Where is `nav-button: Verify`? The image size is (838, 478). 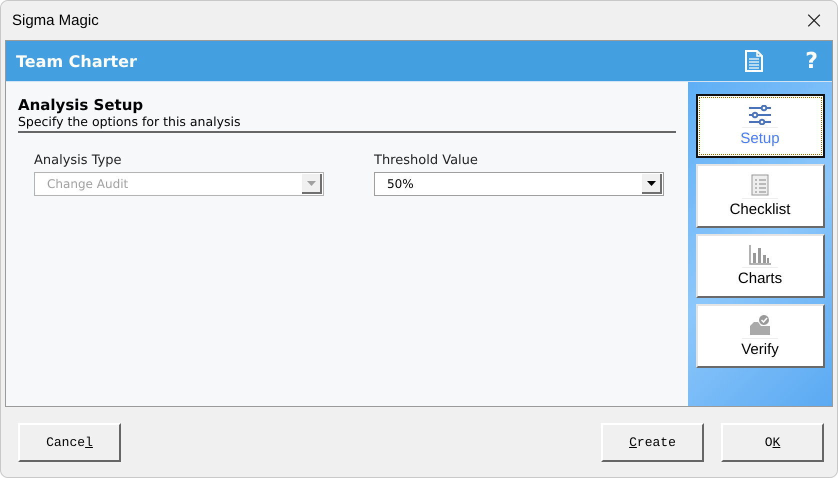
nav-button: Verify is located at coordinates (760, 336).